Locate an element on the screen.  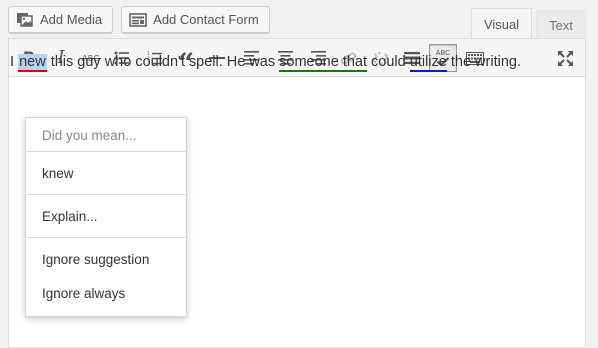
content-text: the writing. is located at coordinates (483, 62).